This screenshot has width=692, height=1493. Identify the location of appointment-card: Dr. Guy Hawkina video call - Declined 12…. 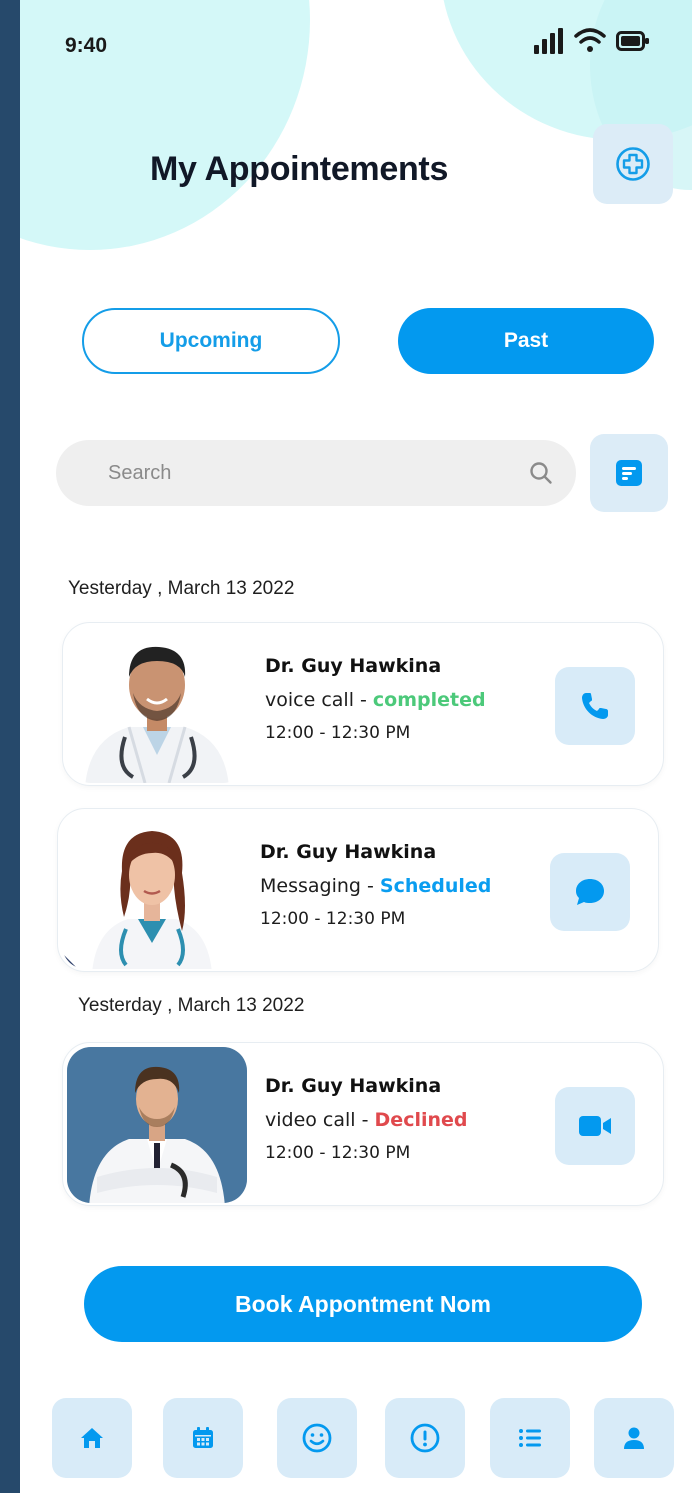
(363, 1124).